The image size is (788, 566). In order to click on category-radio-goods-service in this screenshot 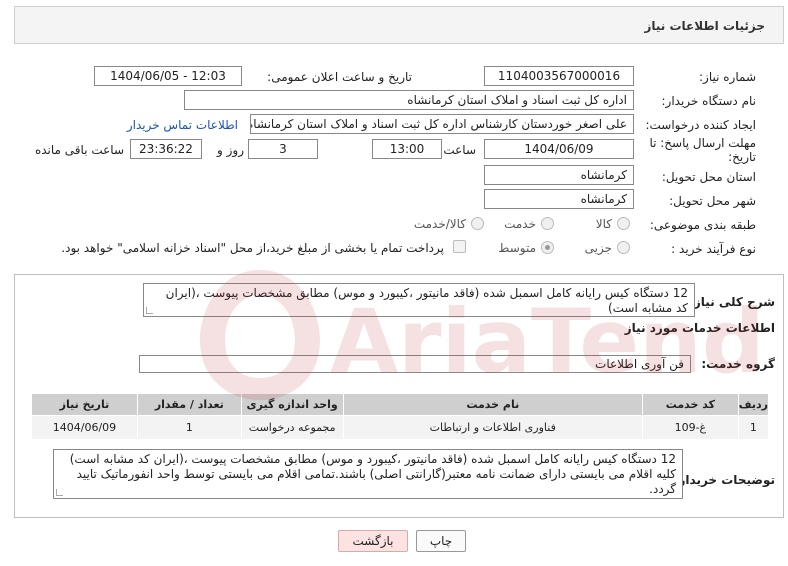, I will do `click(477, 223)`.